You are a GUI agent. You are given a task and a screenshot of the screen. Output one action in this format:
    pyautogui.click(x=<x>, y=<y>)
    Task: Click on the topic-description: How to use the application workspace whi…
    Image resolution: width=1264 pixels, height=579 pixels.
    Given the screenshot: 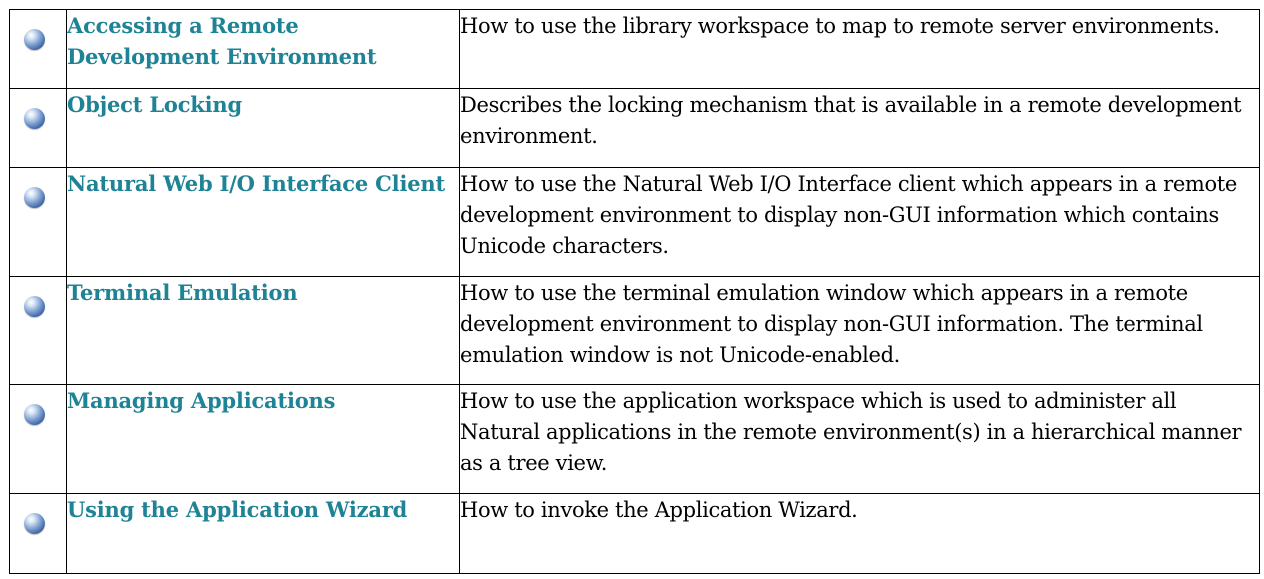 What is the action you would take?
    pyautogui.click(x=851, y=432)
    